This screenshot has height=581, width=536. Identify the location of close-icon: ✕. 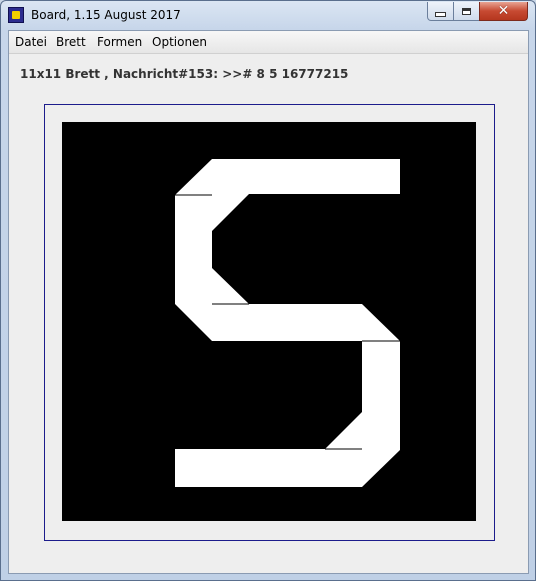
(503, 11).